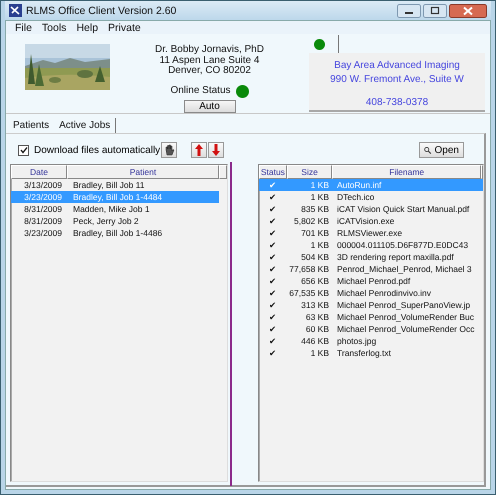 This screenshot has height=495, width=496. I want to click on auto-button: Auto, so click(210, 106).